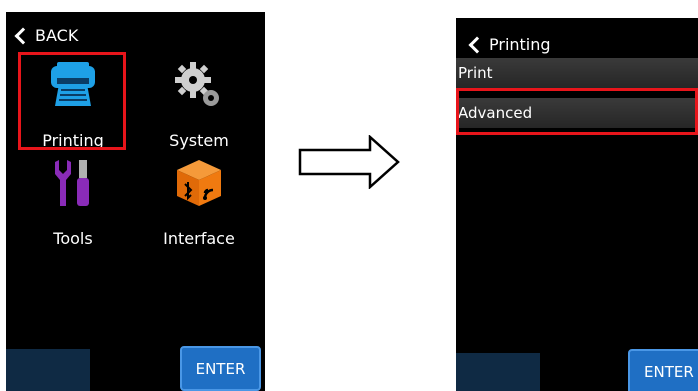 The height and width of the screenshot is (391, 698). Describe the element at coordinates (57, 35) in the screenshot. I see `back-label: BACK` at that location.